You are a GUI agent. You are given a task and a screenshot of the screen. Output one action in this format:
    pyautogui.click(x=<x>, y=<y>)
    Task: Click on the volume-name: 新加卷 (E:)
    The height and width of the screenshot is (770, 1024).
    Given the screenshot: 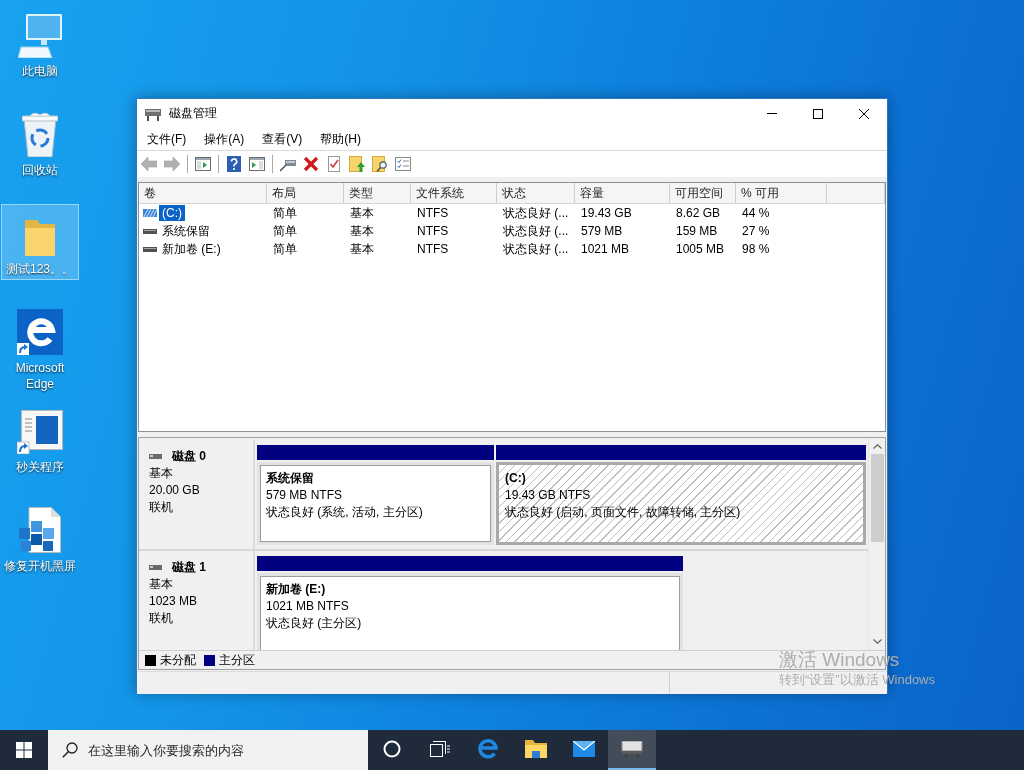 What is the action you would take?
    pyautogui.click(x=191, y=249)
    